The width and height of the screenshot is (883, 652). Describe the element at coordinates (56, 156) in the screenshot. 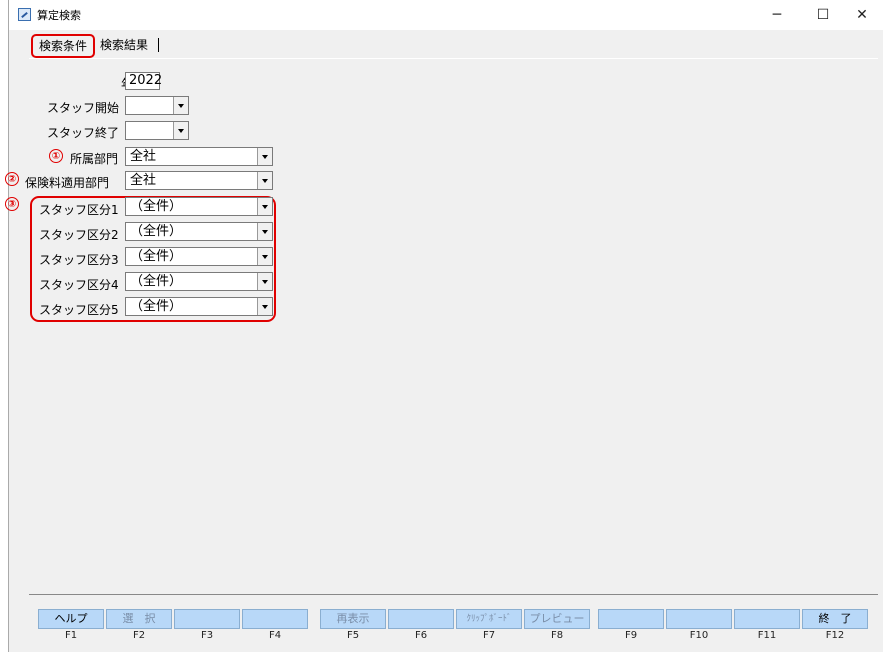

I see `annotation-marker-1: ①` at that location.